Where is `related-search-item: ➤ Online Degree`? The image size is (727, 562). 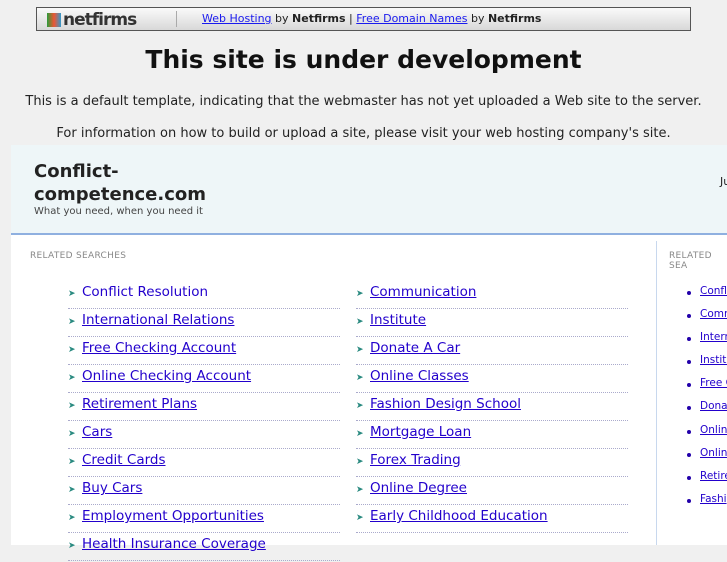 related-search-item: ➤ Online Degree is located at coordinates (492, 491).